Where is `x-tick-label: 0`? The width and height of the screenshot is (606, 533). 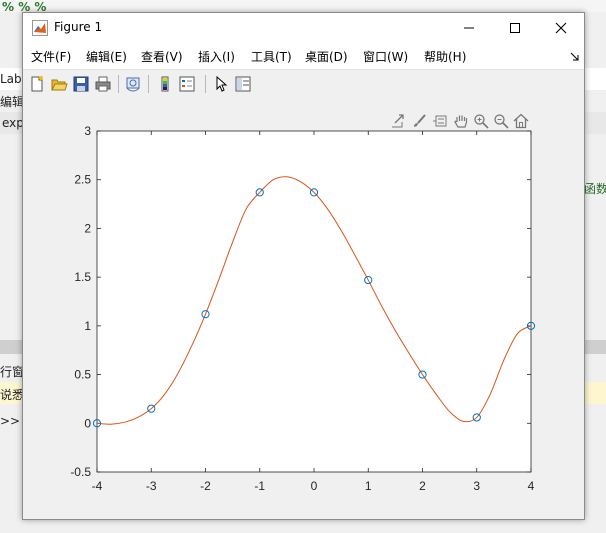
x-tick-label: 0 is located at coordinates (314, 486).